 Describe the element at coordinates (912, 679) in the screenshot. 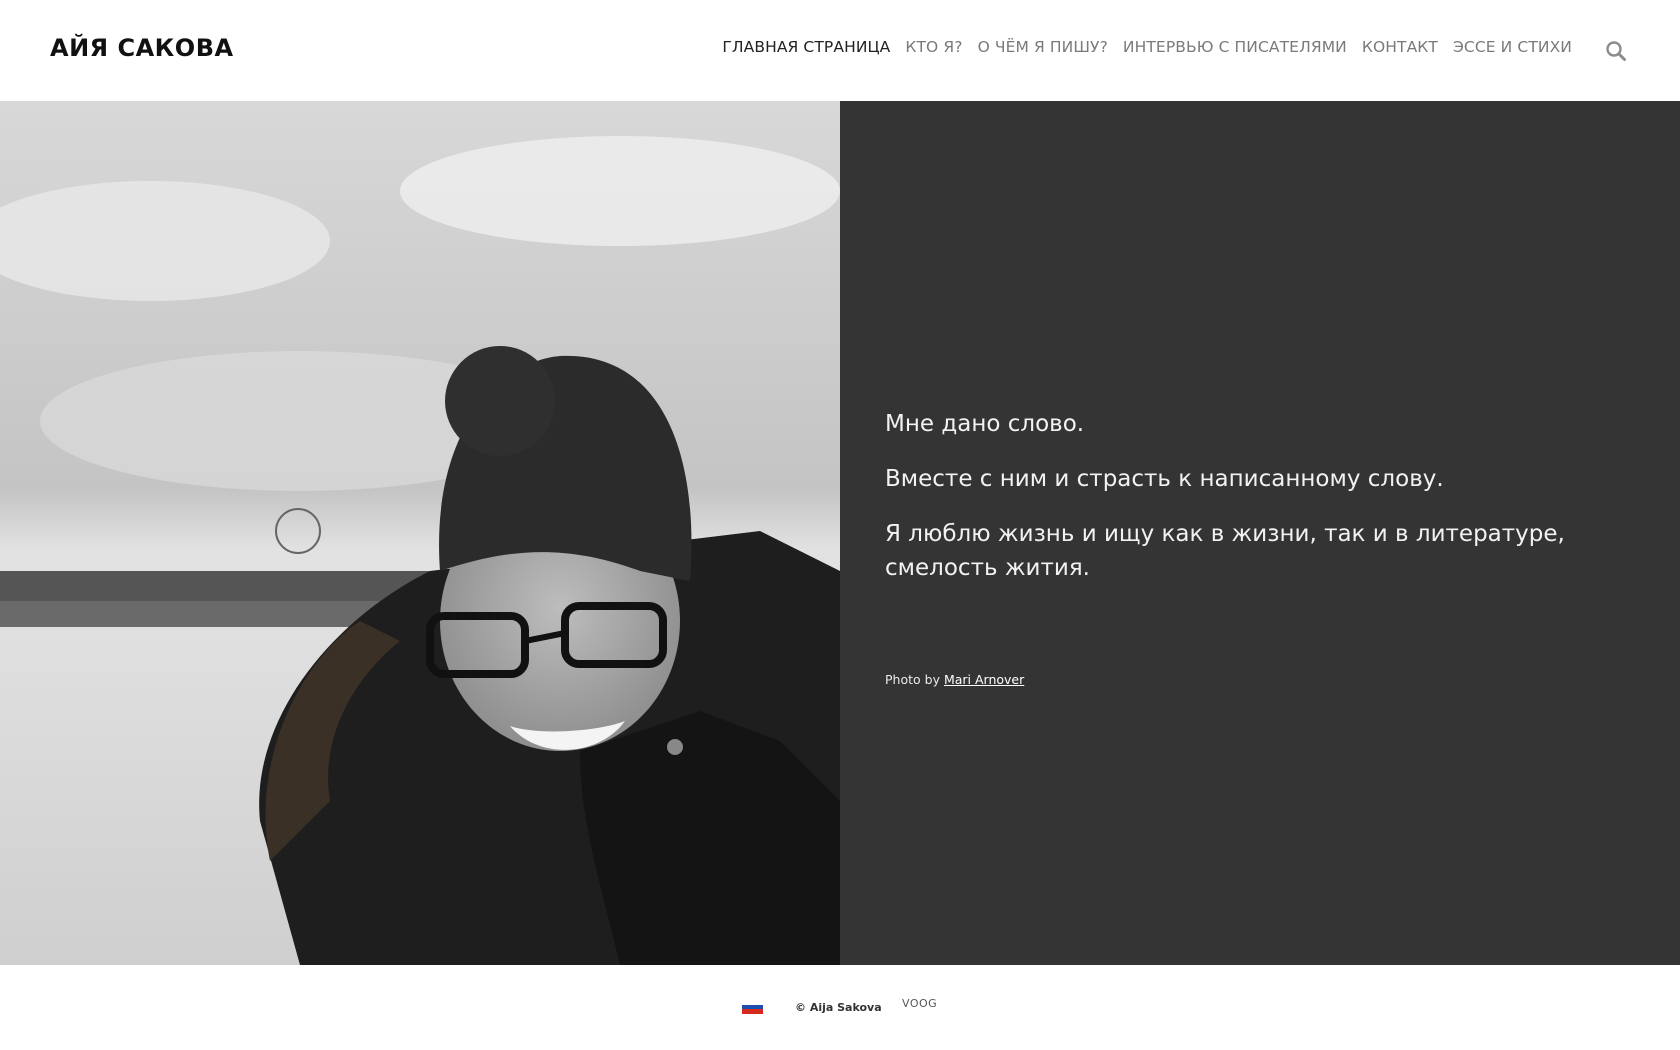

I see `photo-credit-prefix: Photo by` at that location.